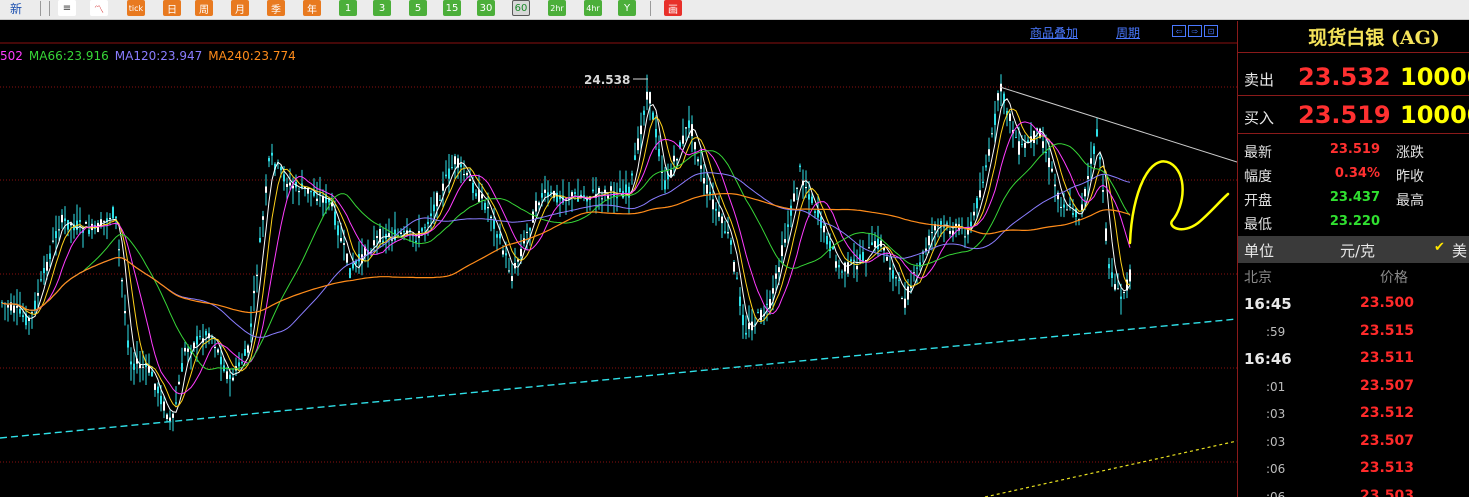  Describe the element at coordinates (418, 8) in the screenshot. I see `min5-button: 5` at that location.